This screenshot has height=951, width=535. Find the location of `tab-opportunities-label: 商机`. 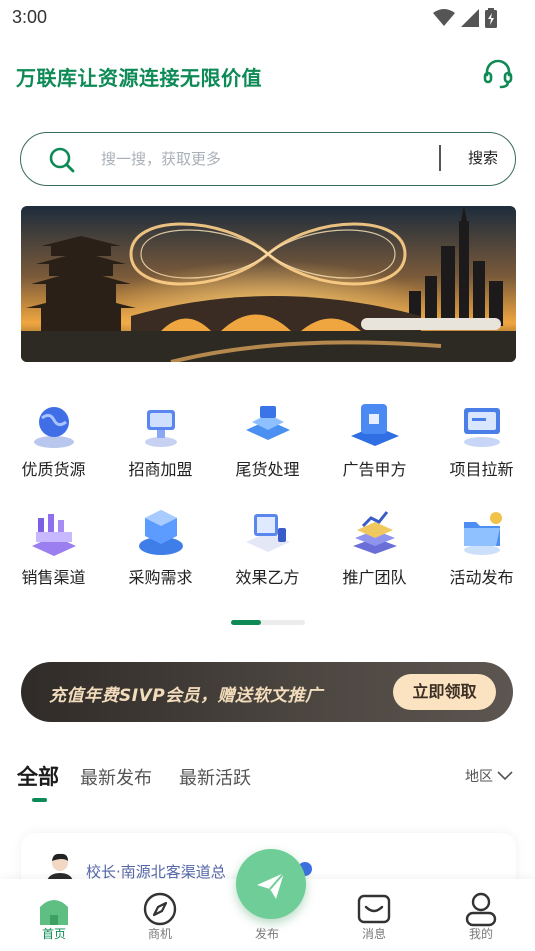

tab-opportunities-label: 商机 is located at coordinates (159, 934).